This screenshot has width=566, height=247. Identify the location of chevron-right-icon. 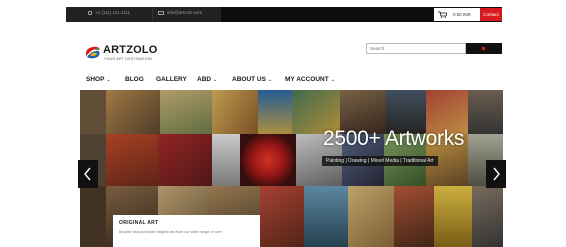
(496, 174).